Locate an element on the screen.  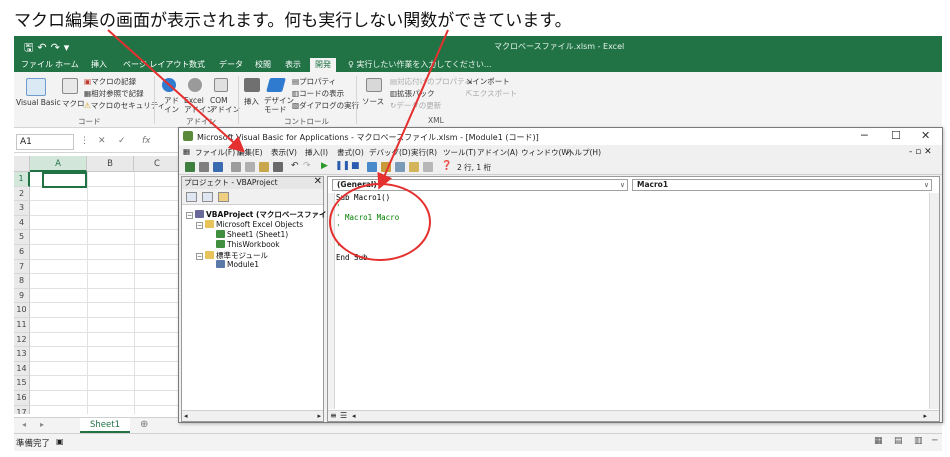
project-explorer-icon is located at coordinates (386, 167).